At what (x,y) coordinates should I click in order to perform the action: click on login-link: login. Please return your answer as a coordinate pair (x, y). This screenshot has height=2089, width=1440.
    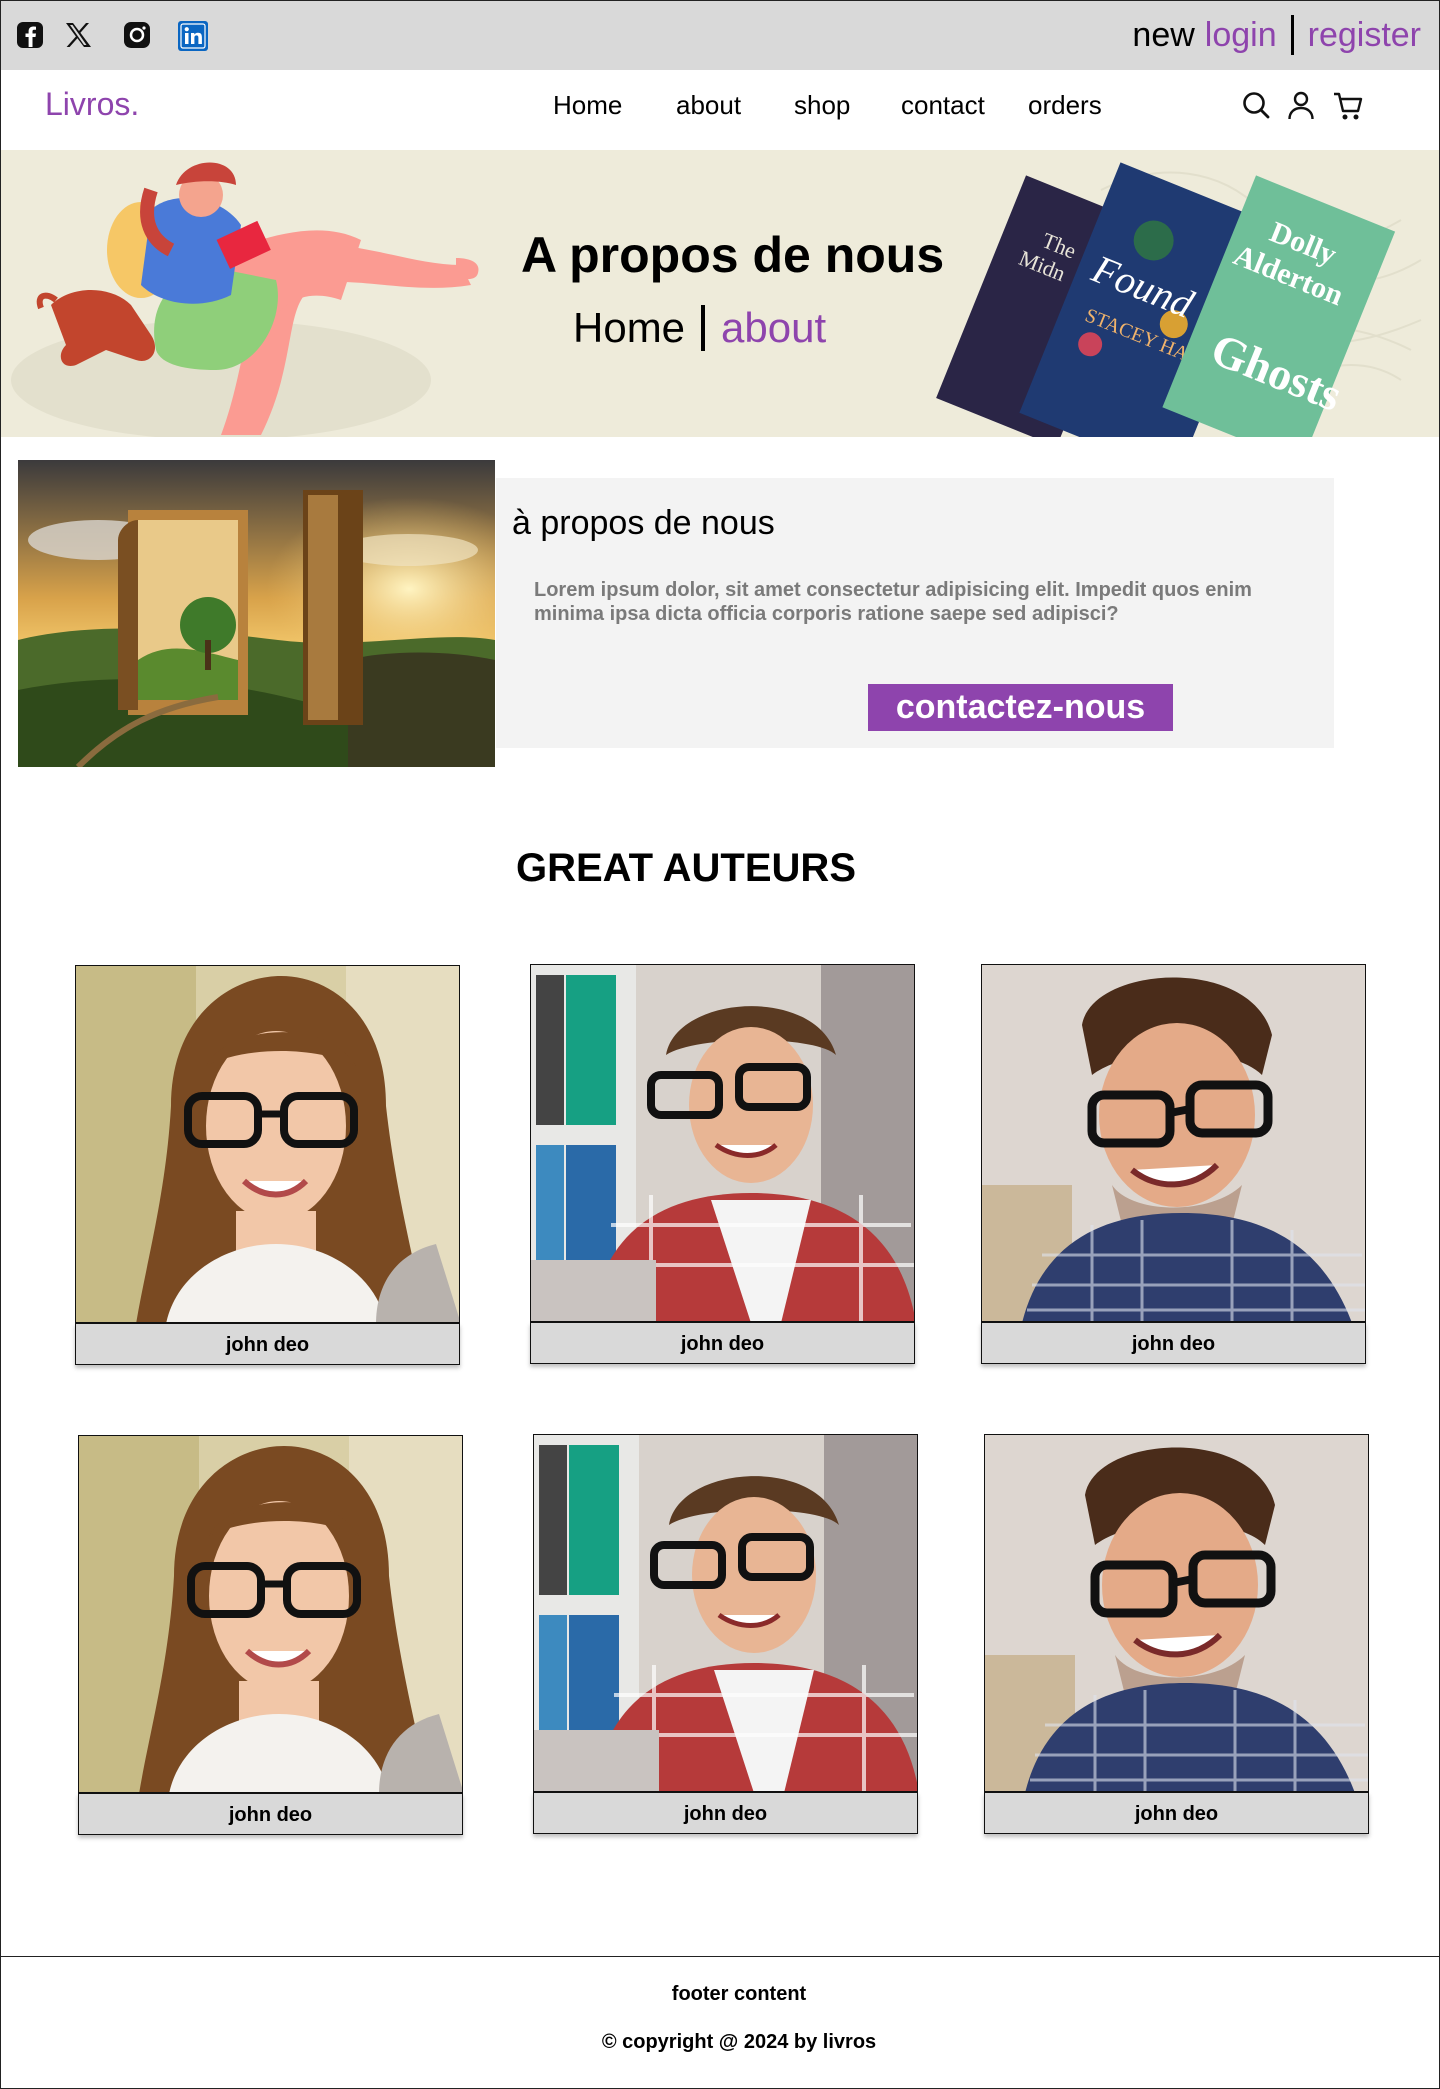
    Looking at the image, I should click on (1241, 35).